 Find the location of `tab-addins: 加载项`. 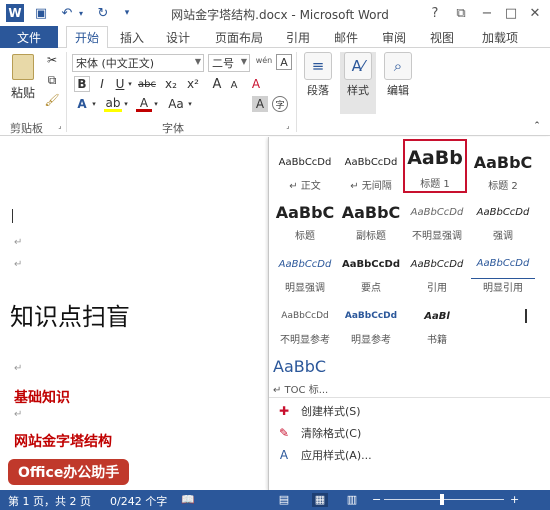

tab-addins: 加载项 is located at coordinates (500, 37).